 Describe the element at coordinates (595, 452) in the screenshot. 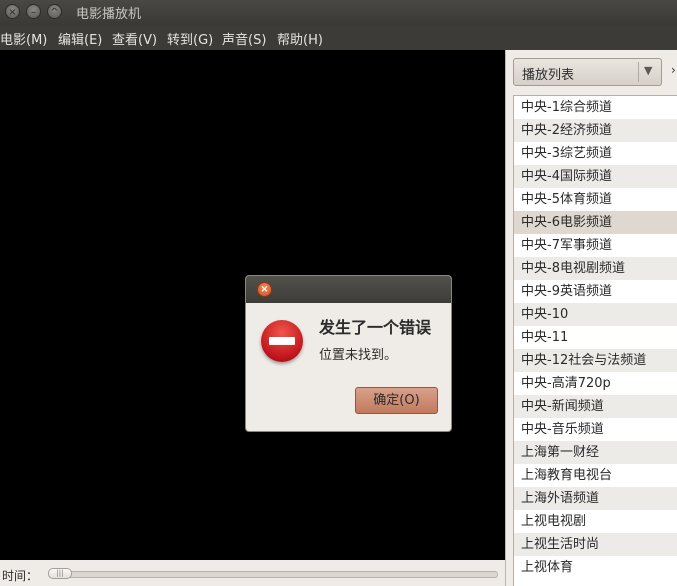

I see `playlist-item: 上海第一财经` at that location.